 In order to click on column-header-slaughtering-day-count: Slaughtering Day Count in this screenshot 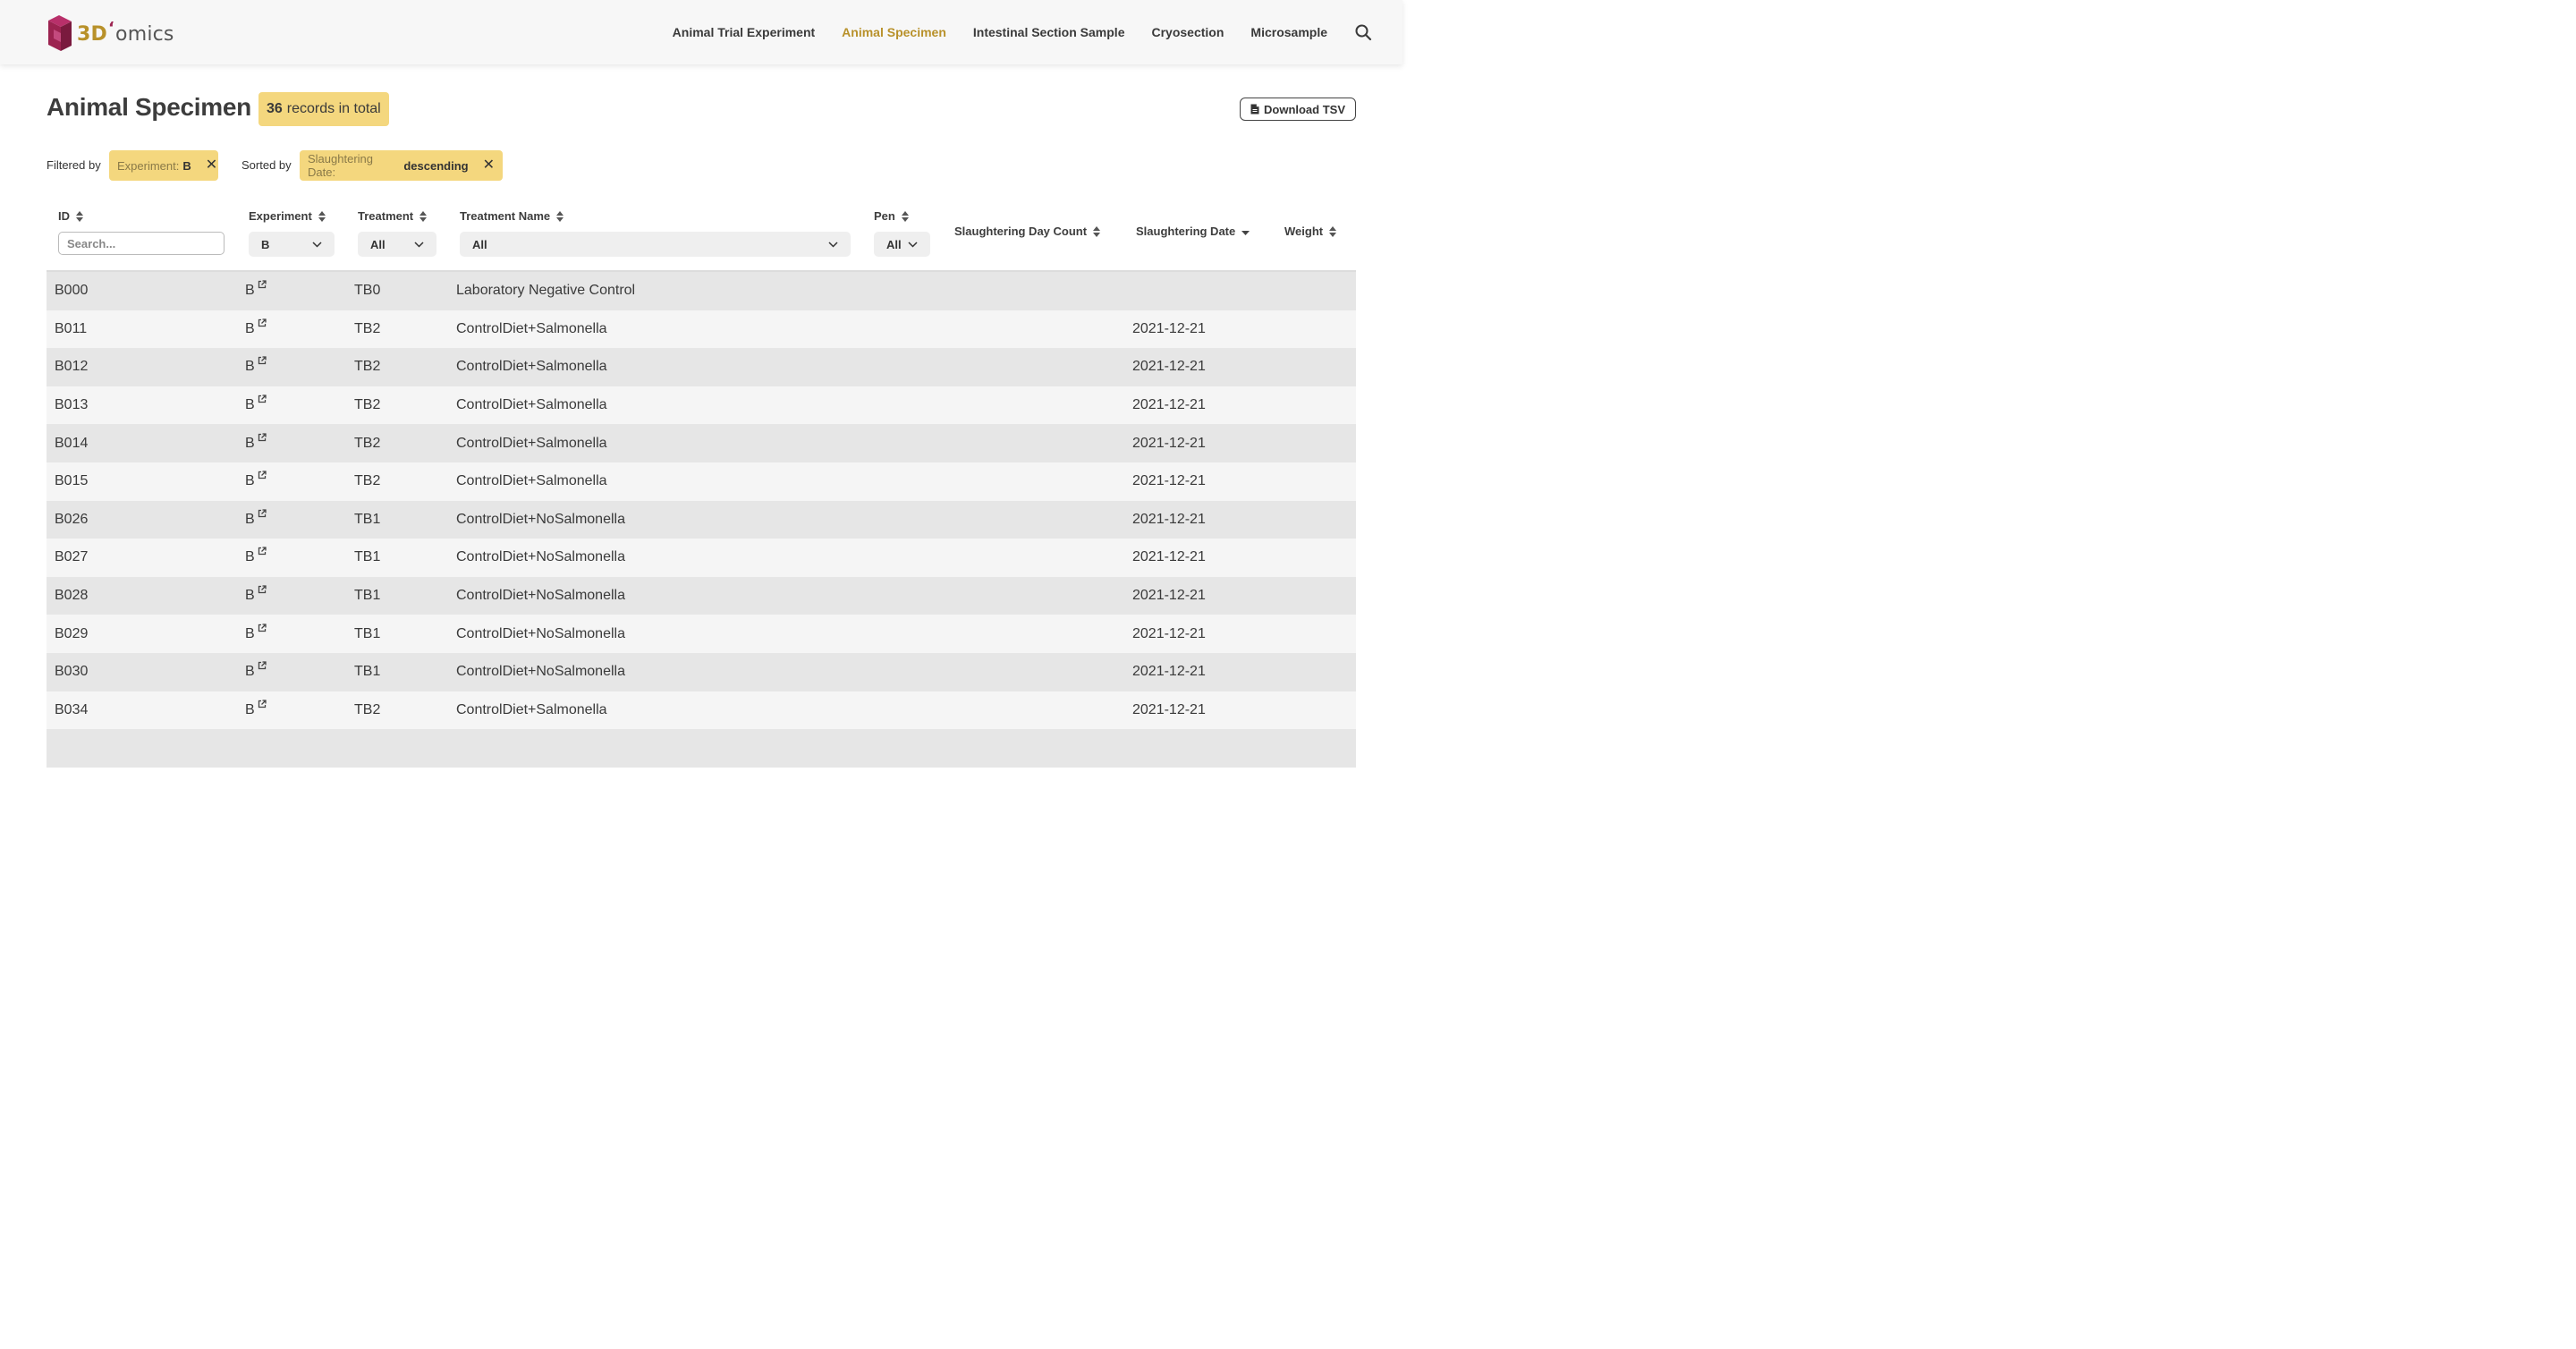, I will do `click(1027, 232)`.